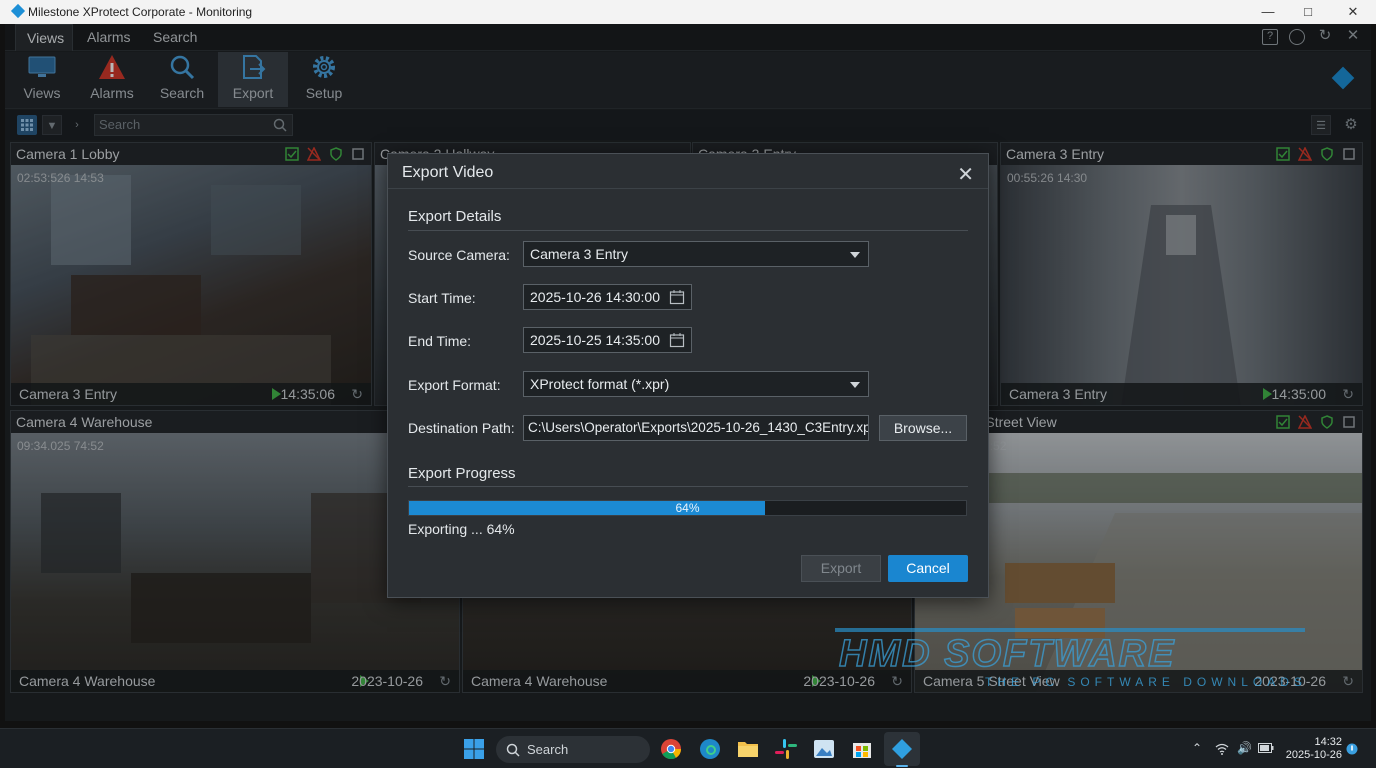  I want to click on cancel-button: Cancel, so click(928, 568).